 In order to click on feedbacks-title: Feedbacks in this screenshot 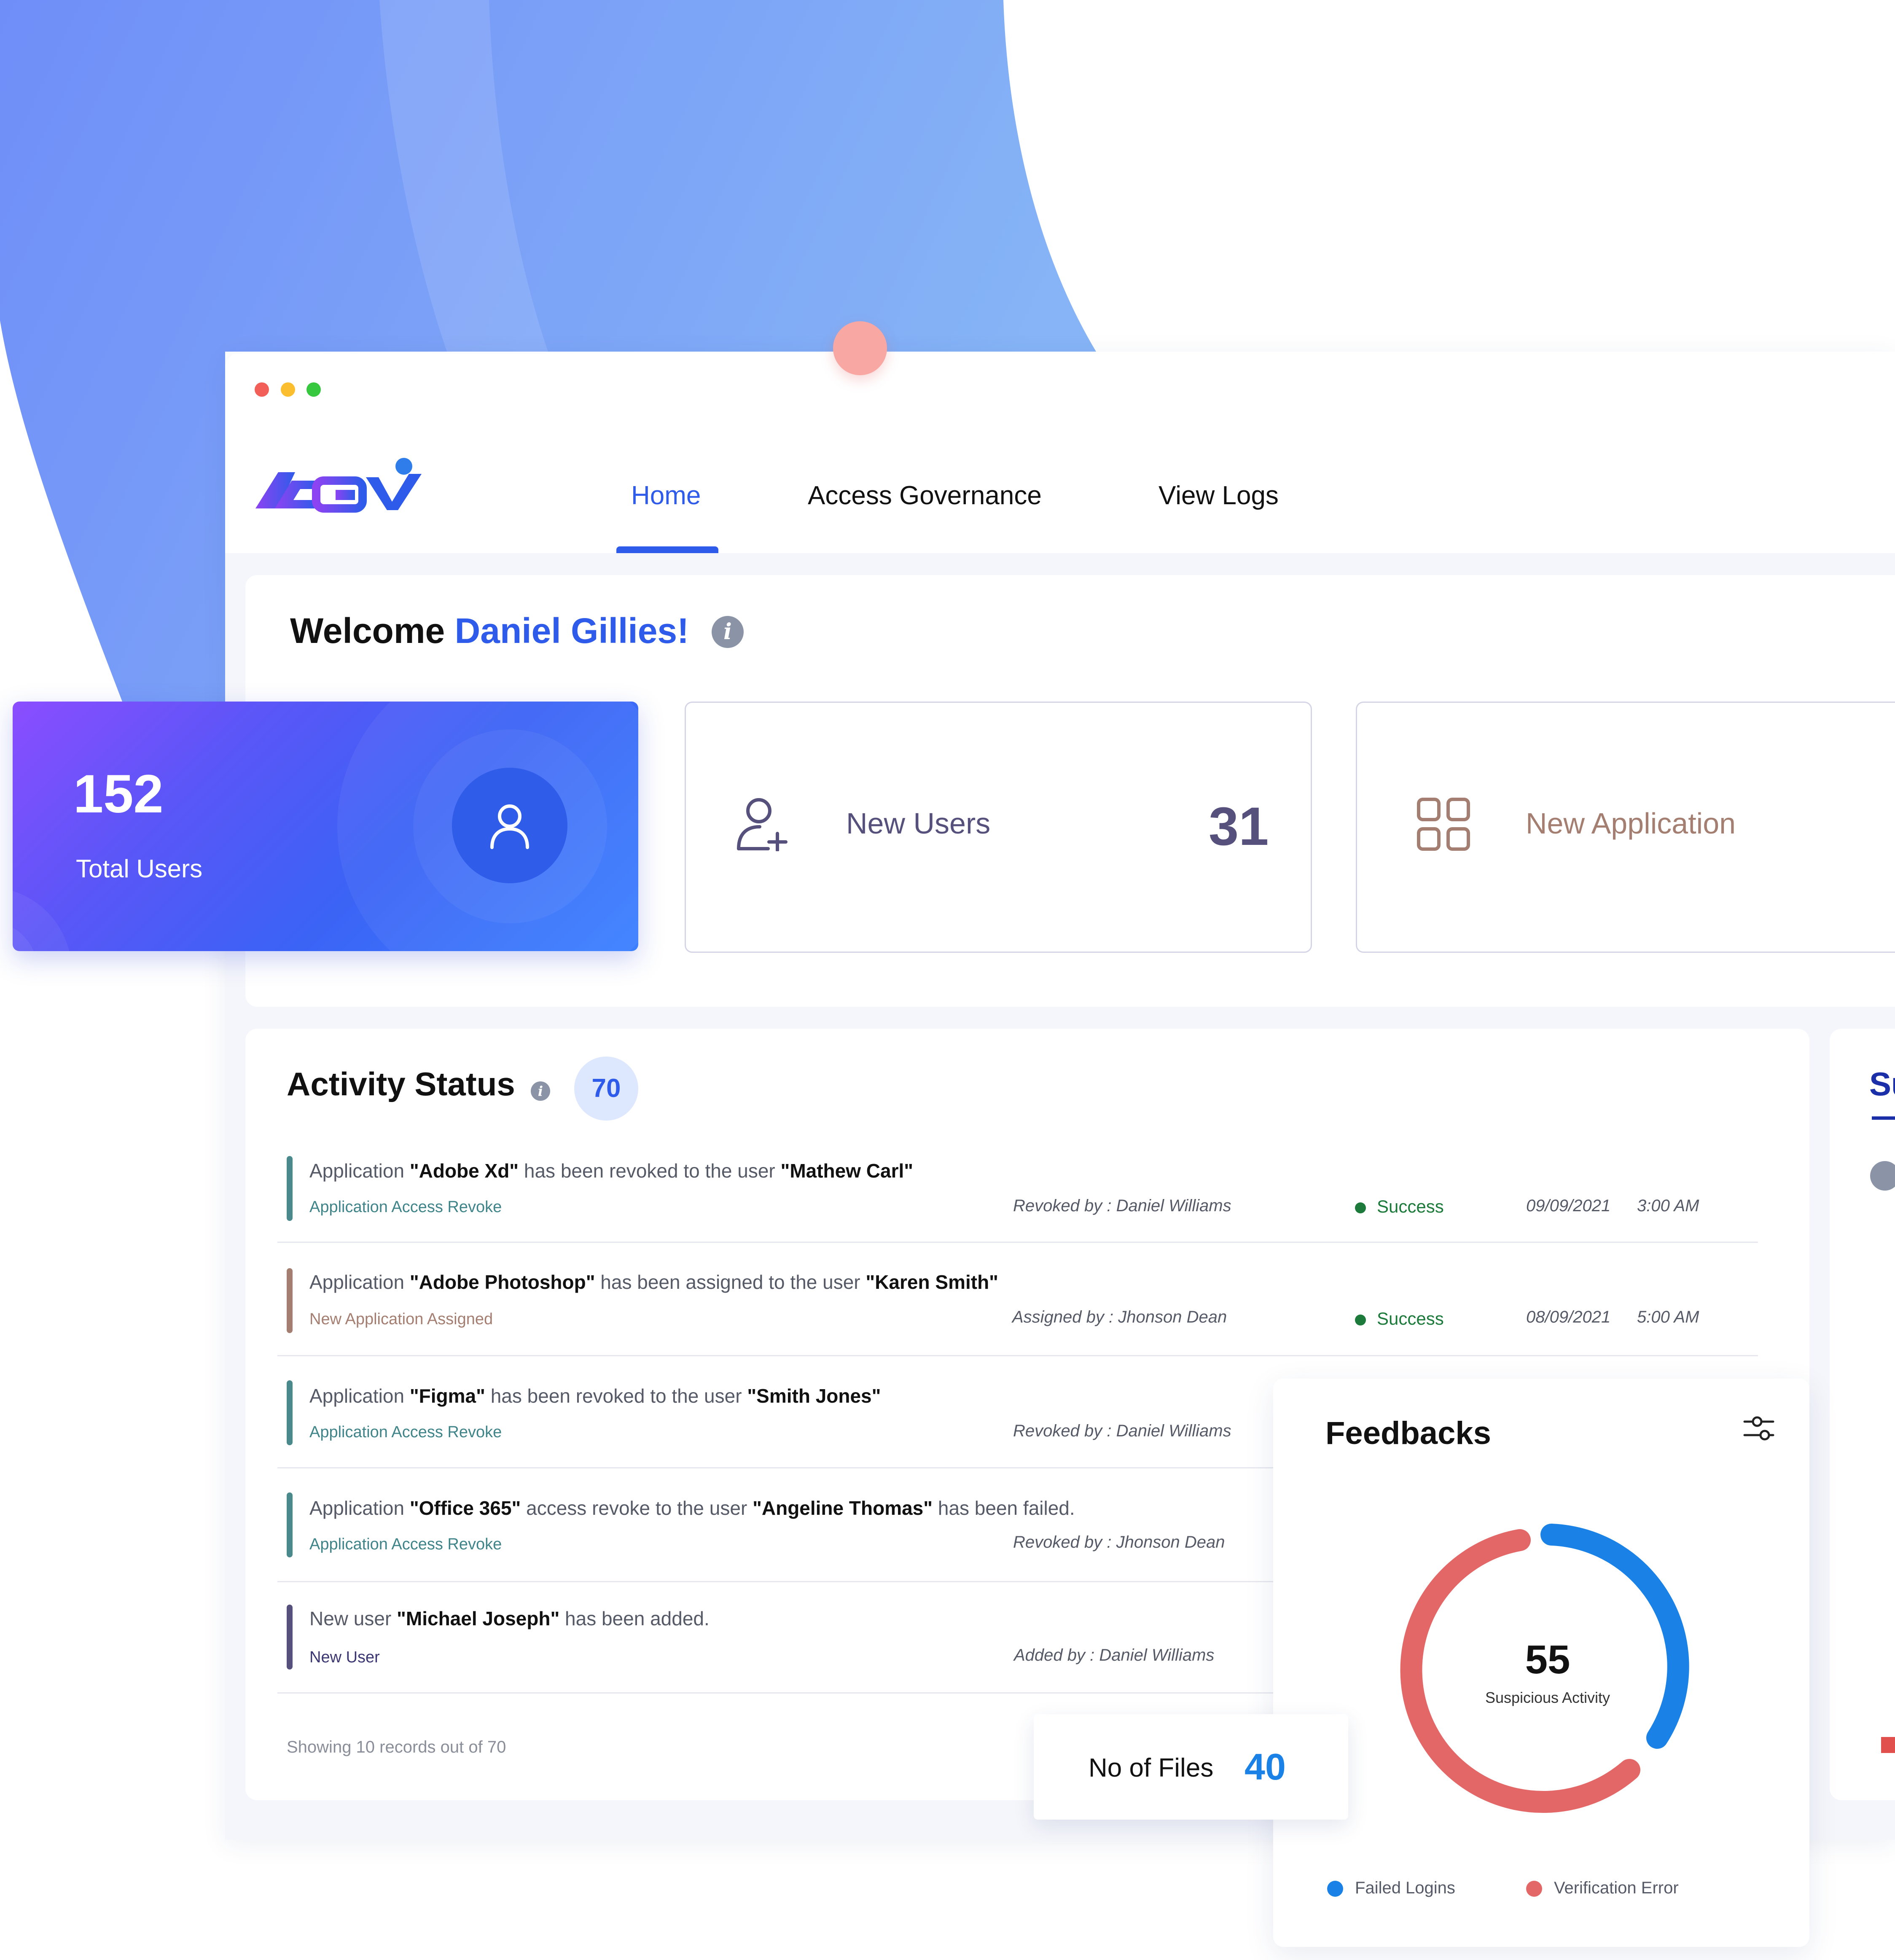, I will do `click(1408, 1433)`.